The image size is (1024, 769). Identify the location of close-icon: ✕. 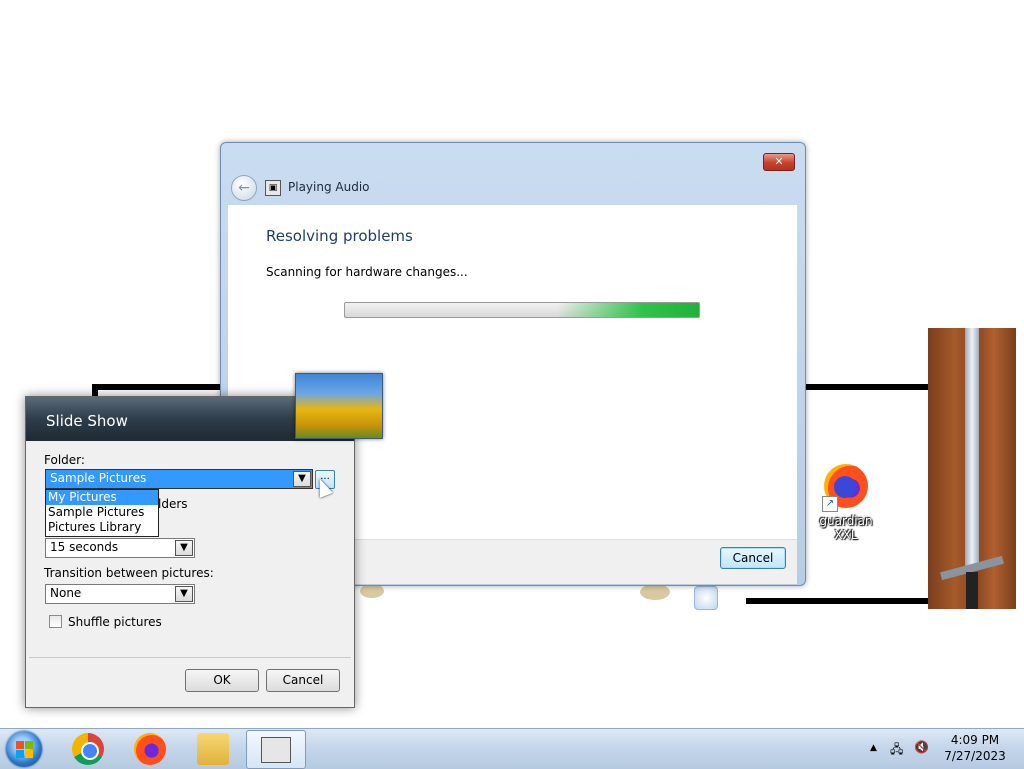
(779, 161).